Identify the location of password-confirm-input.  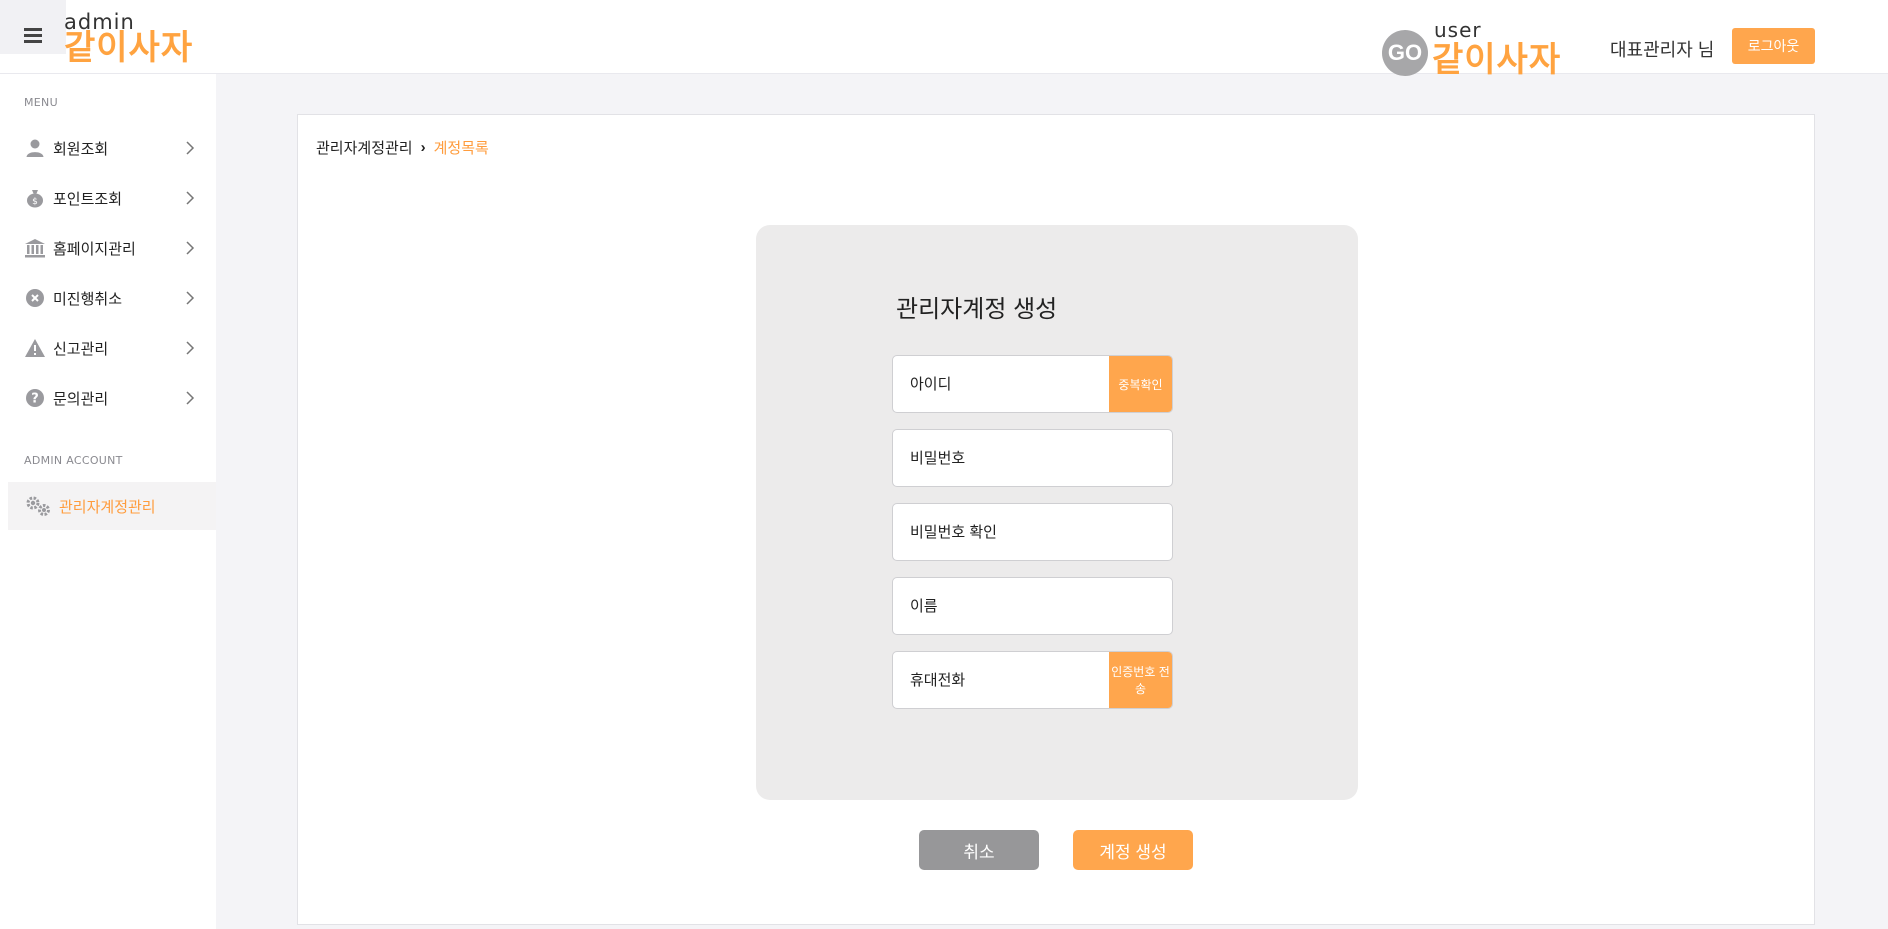
(1032, 532).